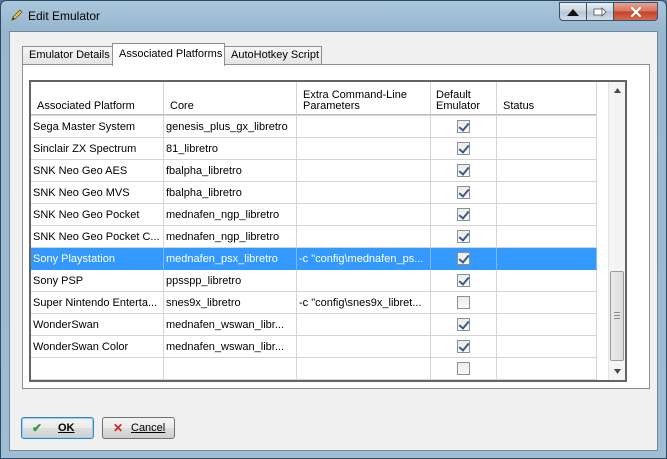 The image size is (667, 459). What do you see at coordinates (617, 90) in the screenshot?
I see `scroll-up-button` at bounding box center [617, 90].